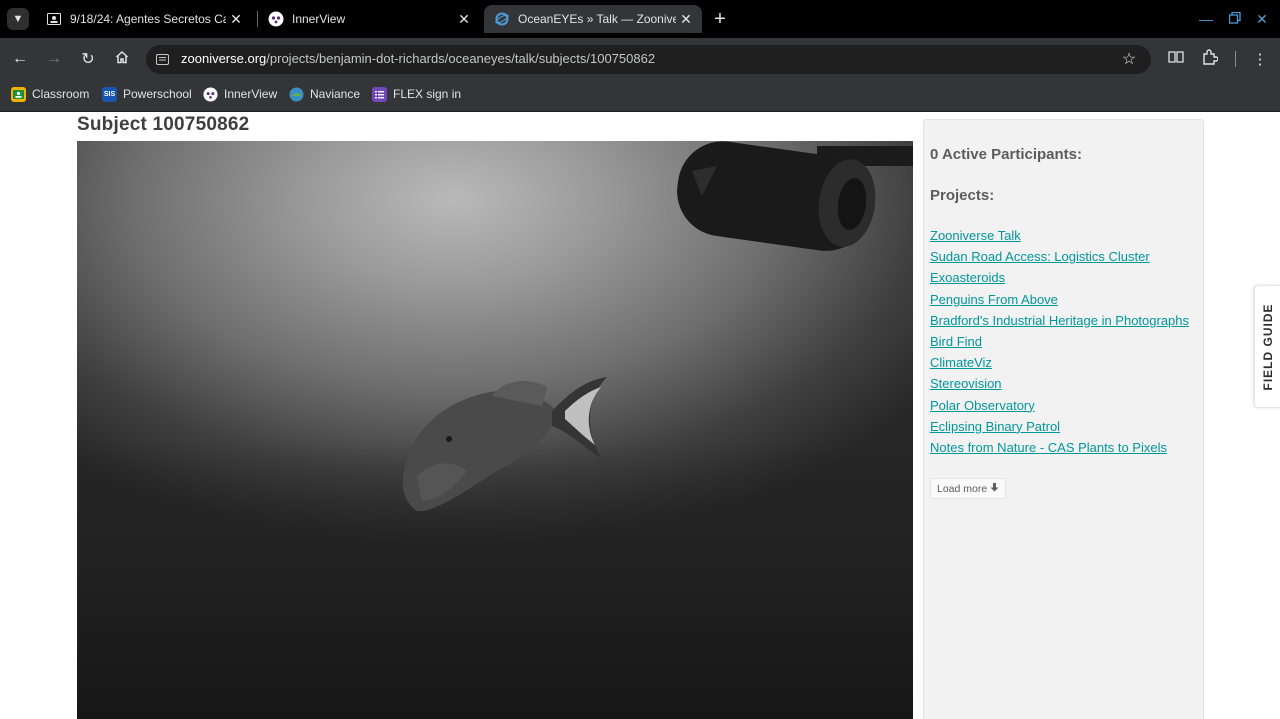  I want to click on active-participants-heading: 0 Active Participants:, so click(1006, 154).